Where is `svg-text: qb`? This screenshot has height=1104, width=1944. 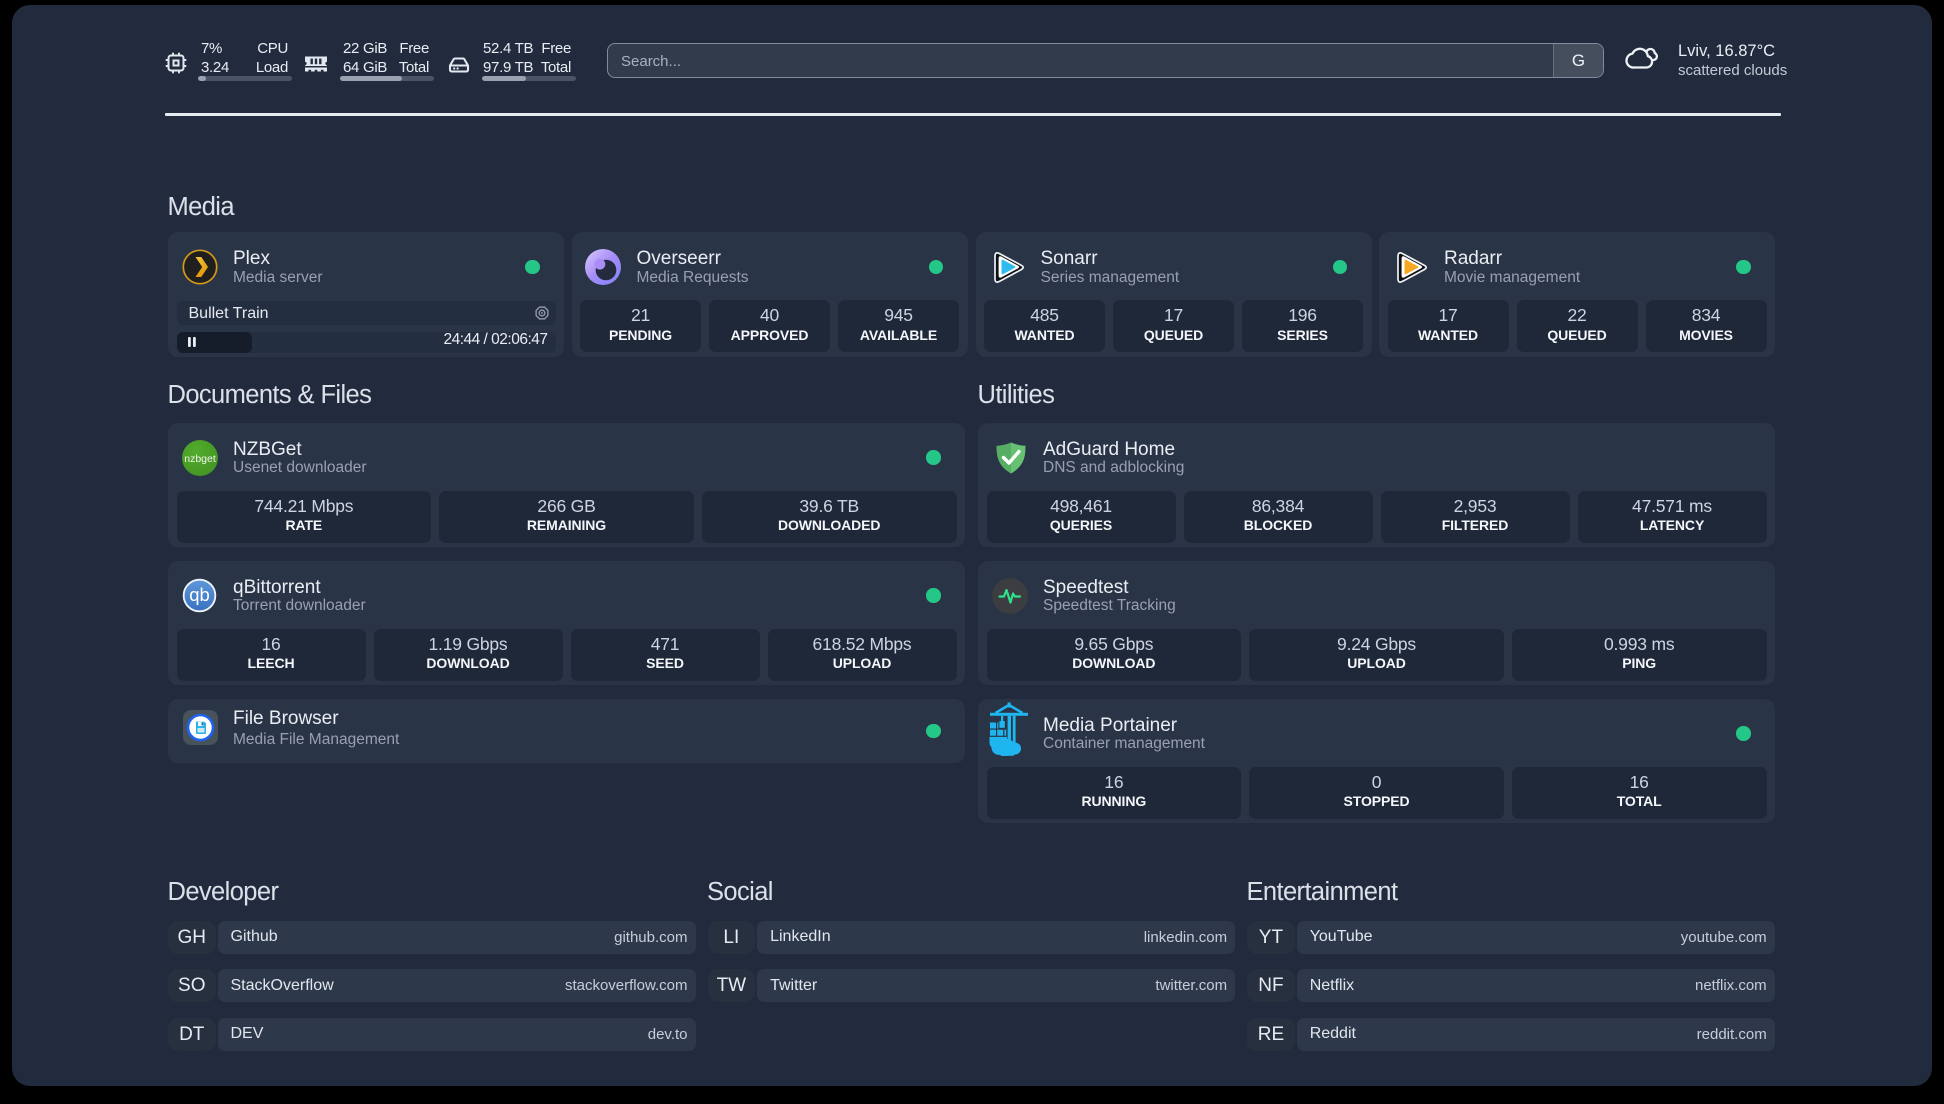 svg-text: qb is located at coordinates (199, 593).